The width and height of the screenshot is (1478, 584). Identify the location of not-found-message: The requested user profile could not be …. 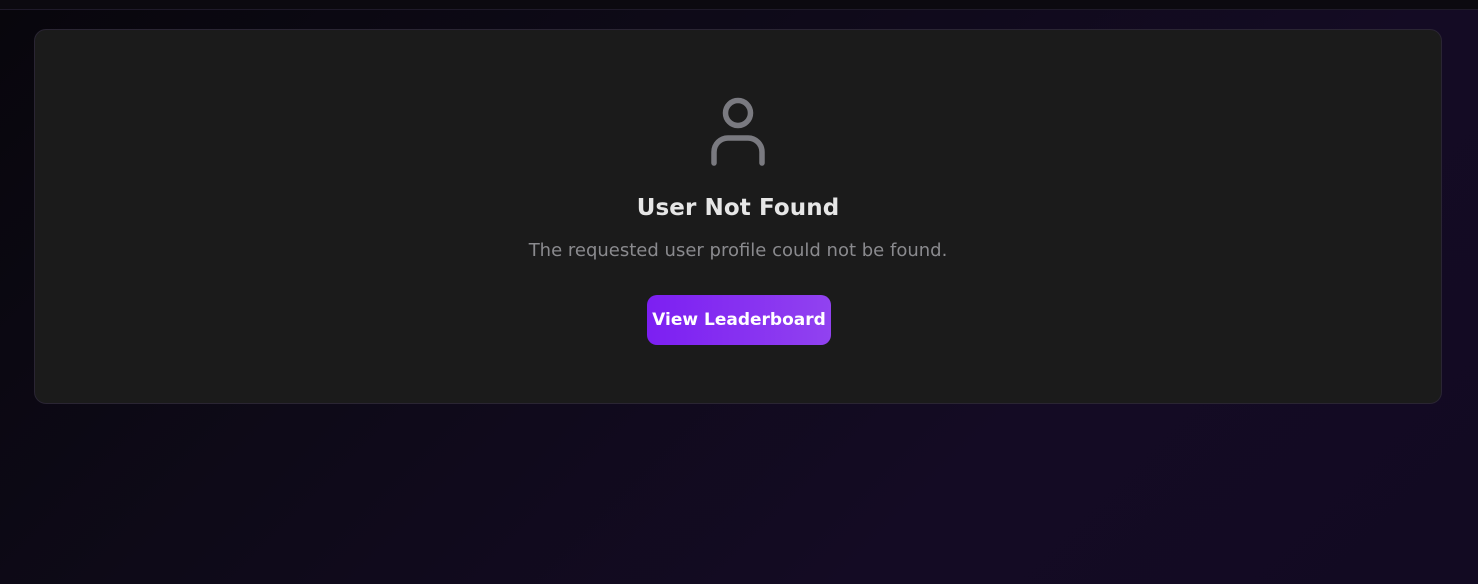
(738, 250).